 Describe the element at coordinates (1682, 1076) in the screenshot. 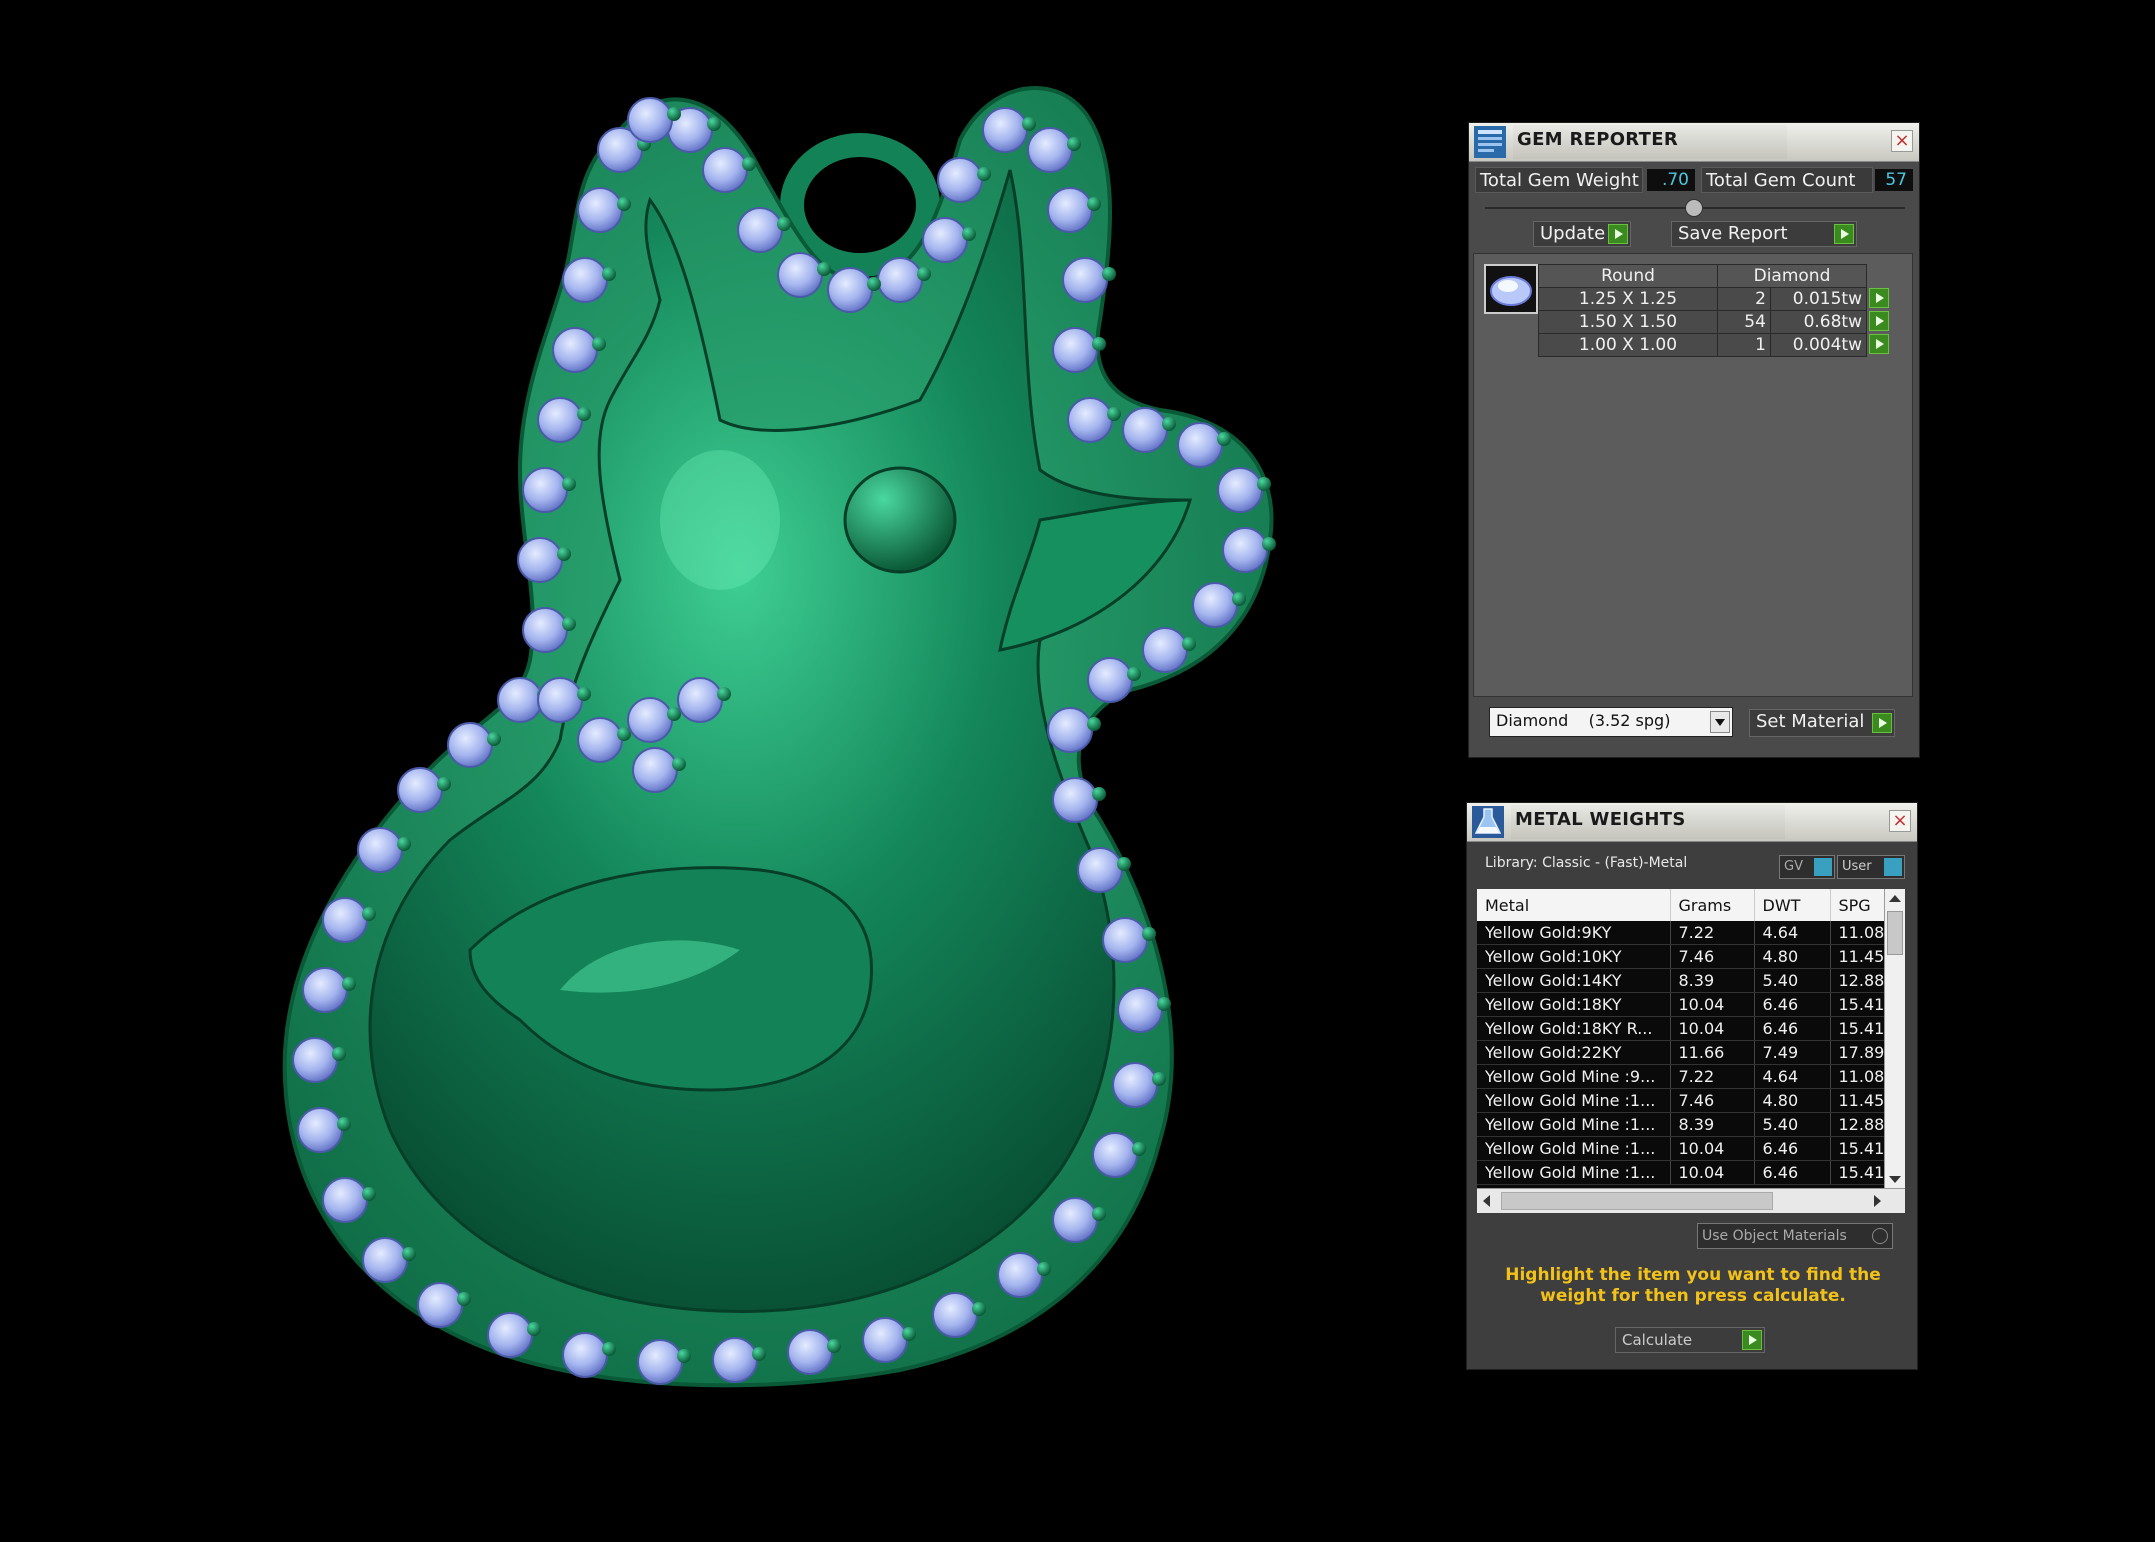

I see `table-row: Yellow Gold Mine :9... 7.22 4.64 11.08` at that location.